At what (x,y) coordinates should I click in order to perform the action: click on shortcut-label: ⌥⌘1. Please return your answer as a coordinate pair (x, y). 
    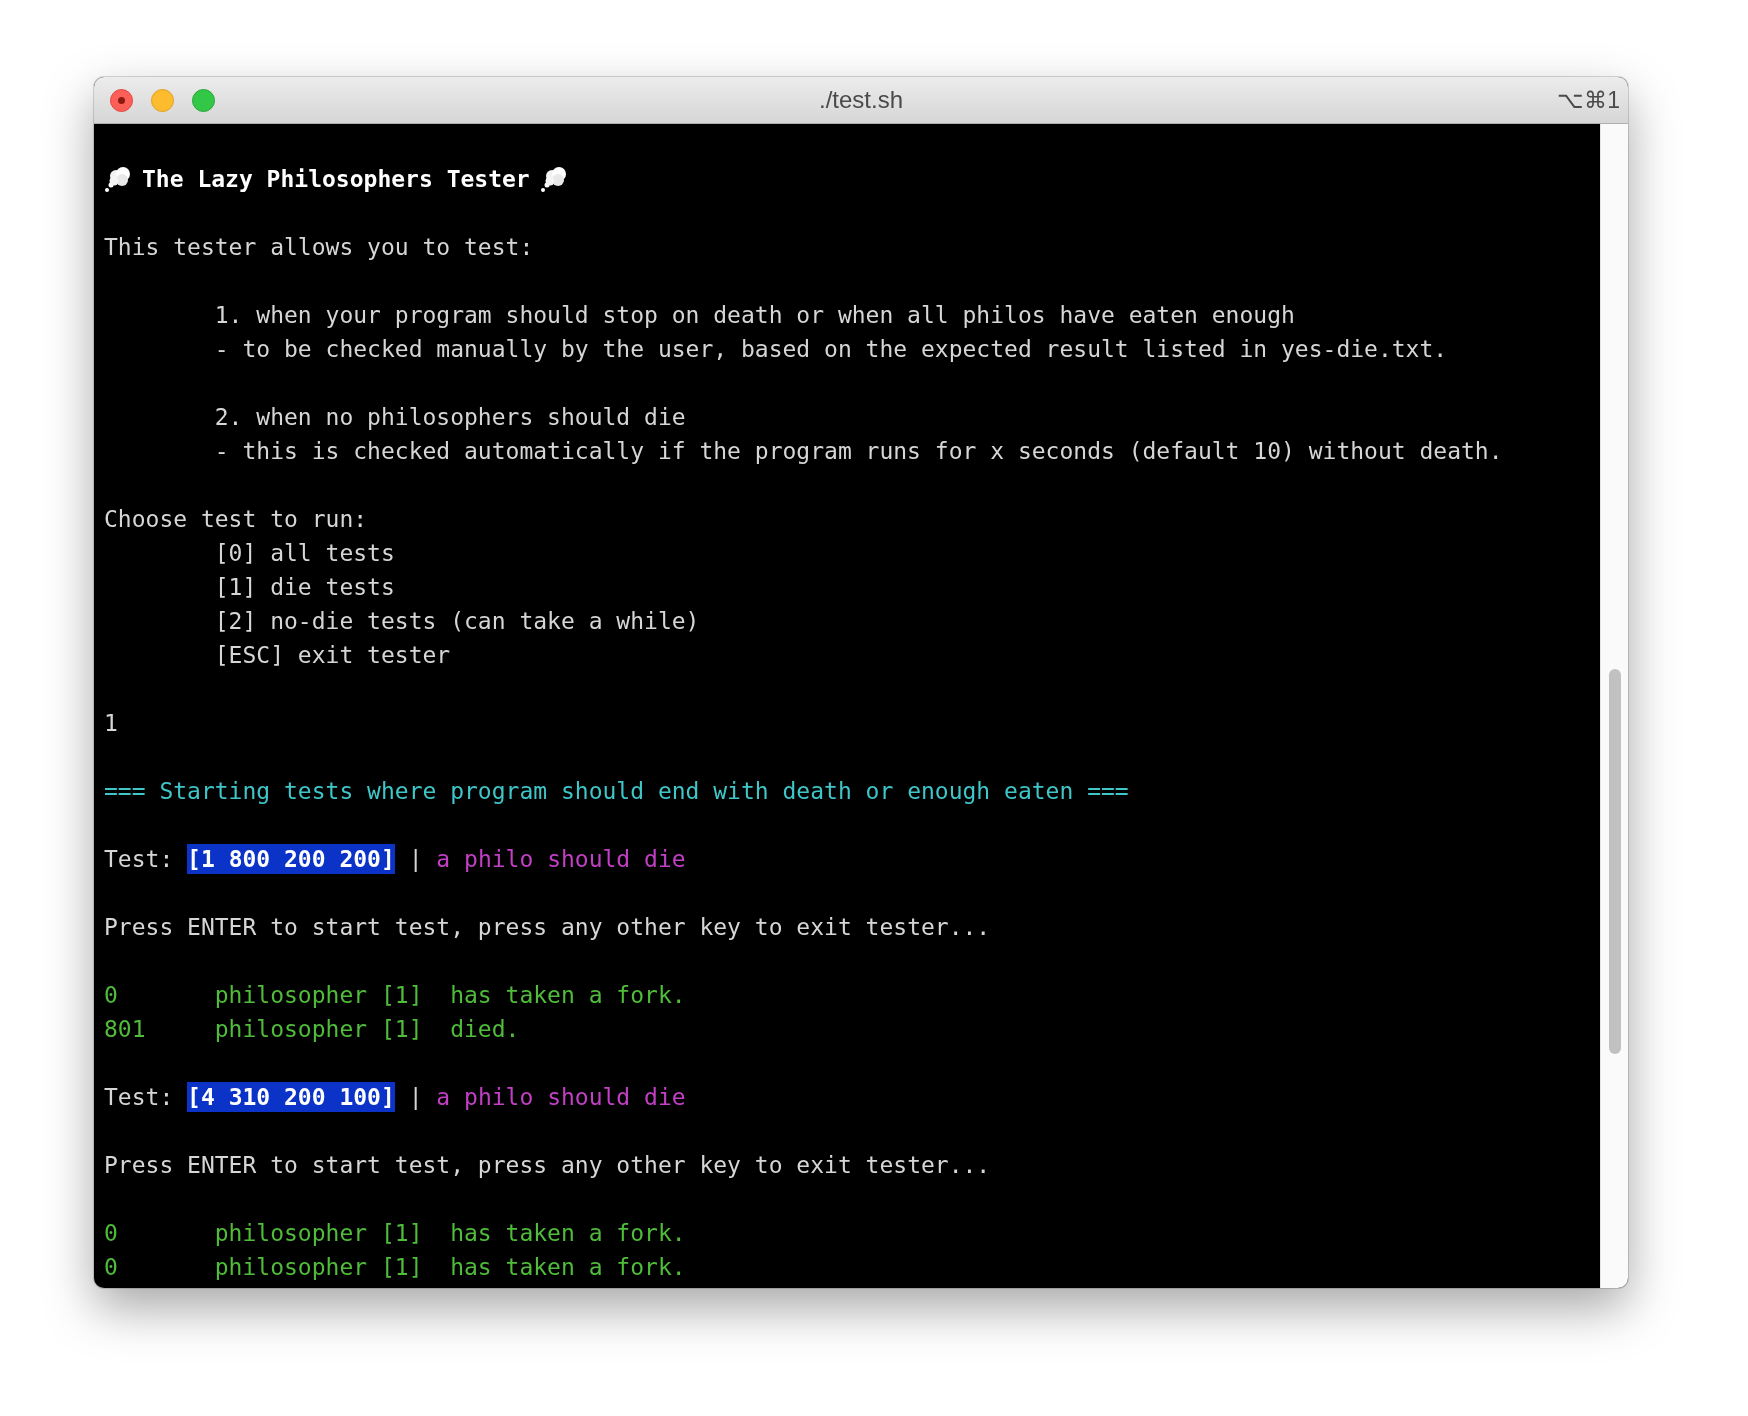
    Looking at the image, I should click on (1588, 100).